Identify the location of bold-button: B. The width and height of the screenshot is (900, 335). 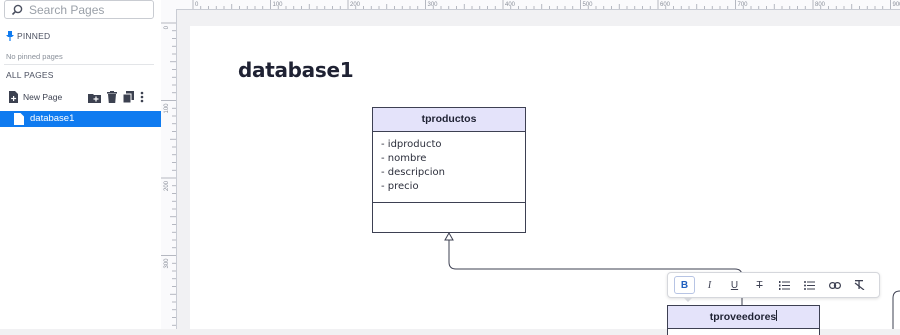
(684, 285).